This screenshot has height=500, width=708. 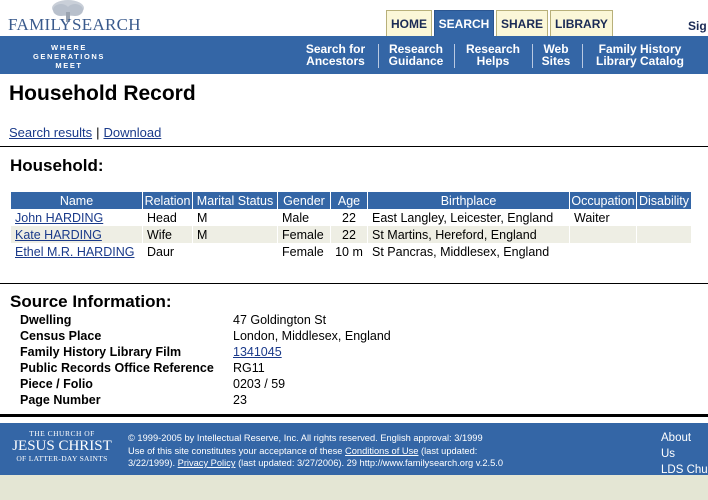 I want to click on logo-wordmark: FAMILYSEARCH, so click(x=74, y=24).